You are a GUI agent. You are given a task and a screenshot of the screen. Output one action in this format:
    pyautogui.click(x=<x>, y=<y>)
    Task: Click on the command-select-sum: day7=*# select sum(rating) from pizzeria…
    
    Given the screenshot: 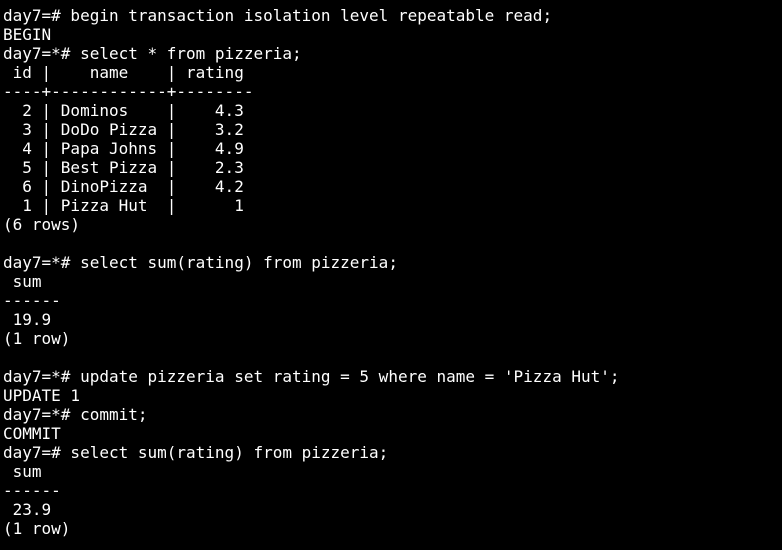 What is the action you would take?
    pyautogui.click(x=200, y=262)
    